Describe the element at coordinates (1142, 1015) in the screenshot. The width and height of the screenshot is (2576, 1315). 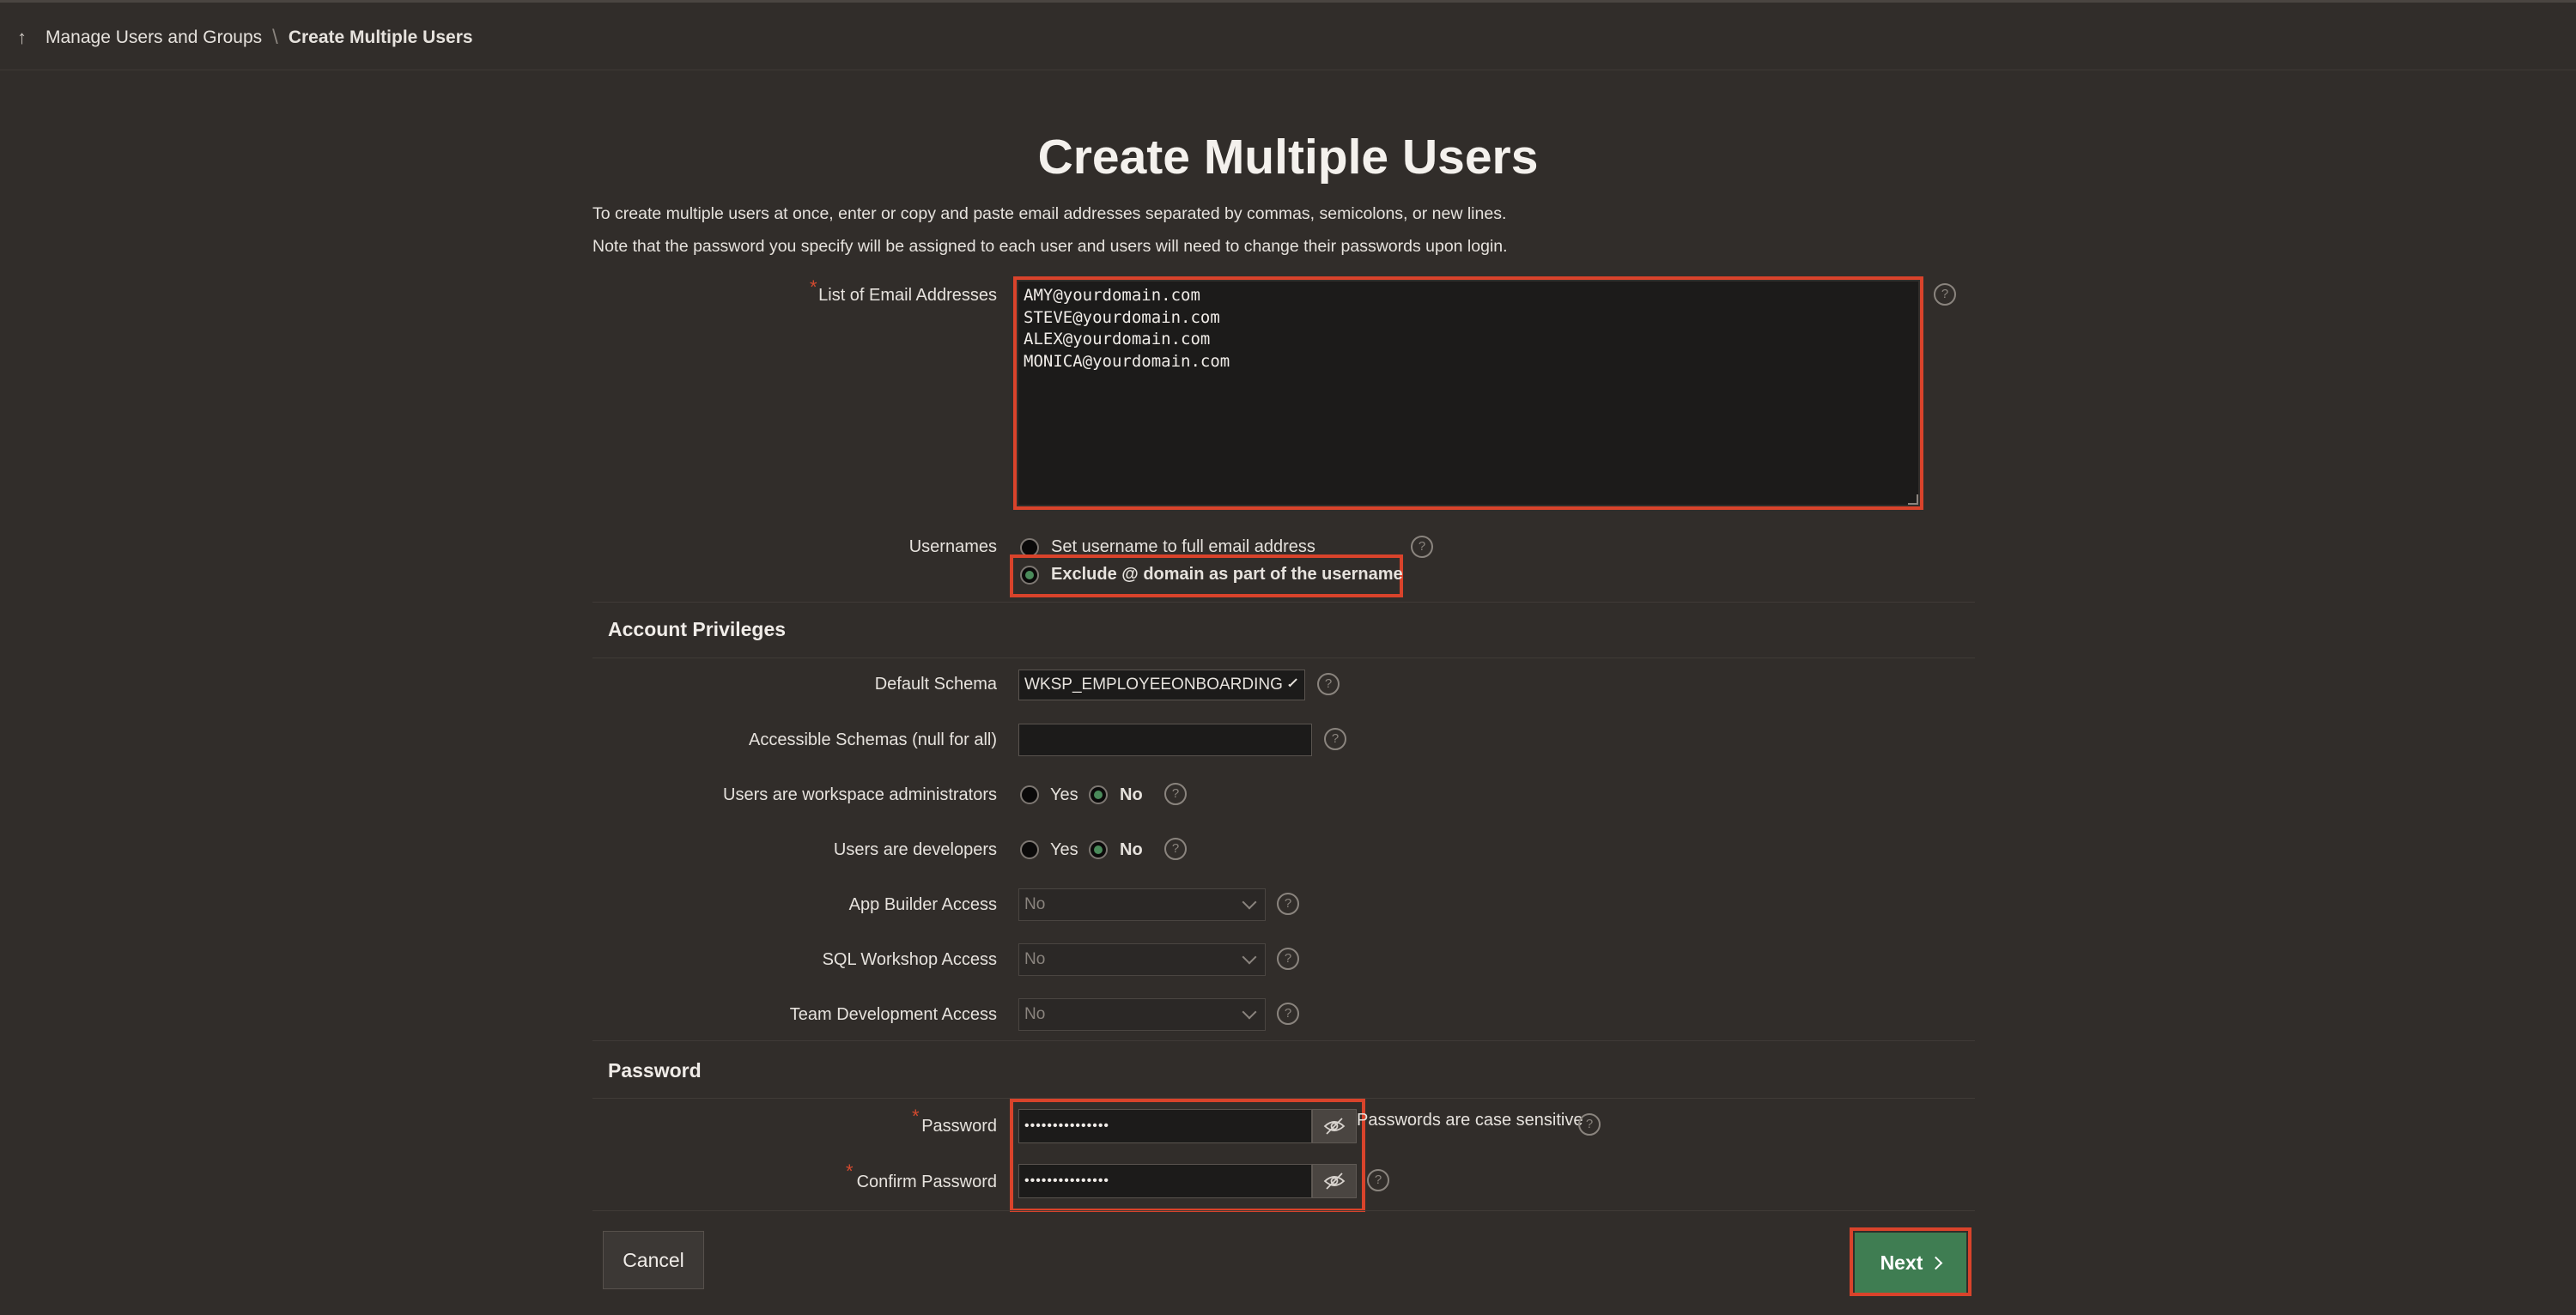
I see `team-dev-select: No` at that location.